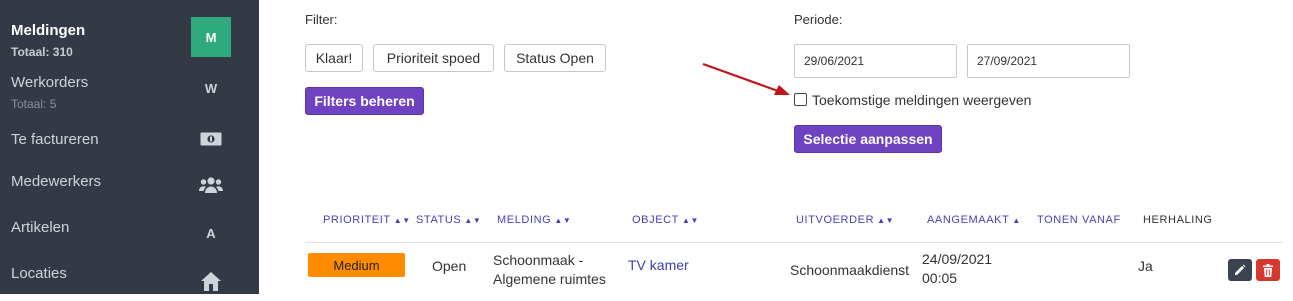 The height and width of the screenshot is (301, 1293). I want to click on column-header-label: MELDING, so click(524, 220).